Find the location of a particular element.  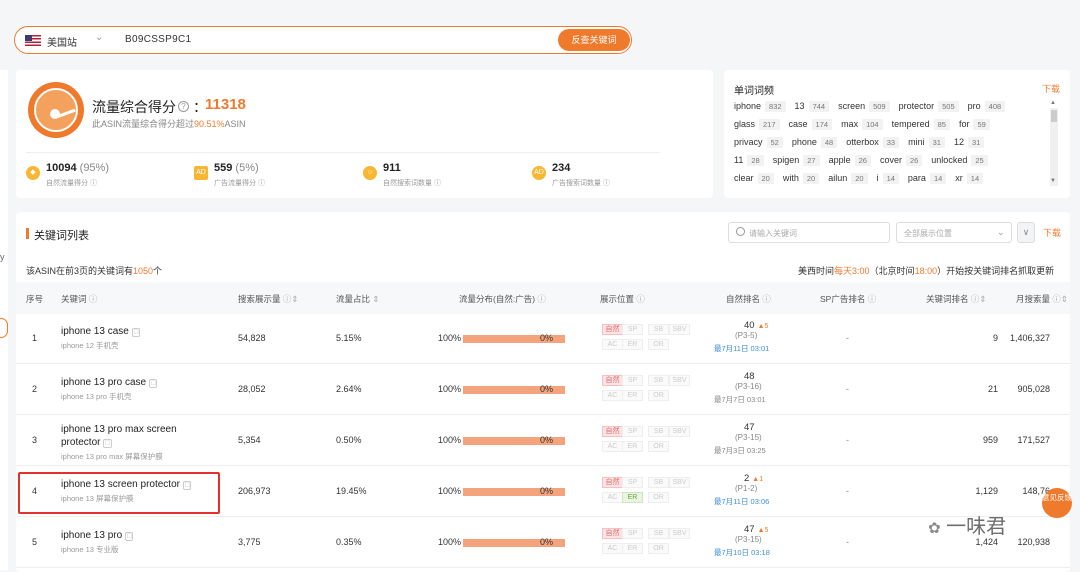

position-tag: SP is located at coordinates (632, 533).